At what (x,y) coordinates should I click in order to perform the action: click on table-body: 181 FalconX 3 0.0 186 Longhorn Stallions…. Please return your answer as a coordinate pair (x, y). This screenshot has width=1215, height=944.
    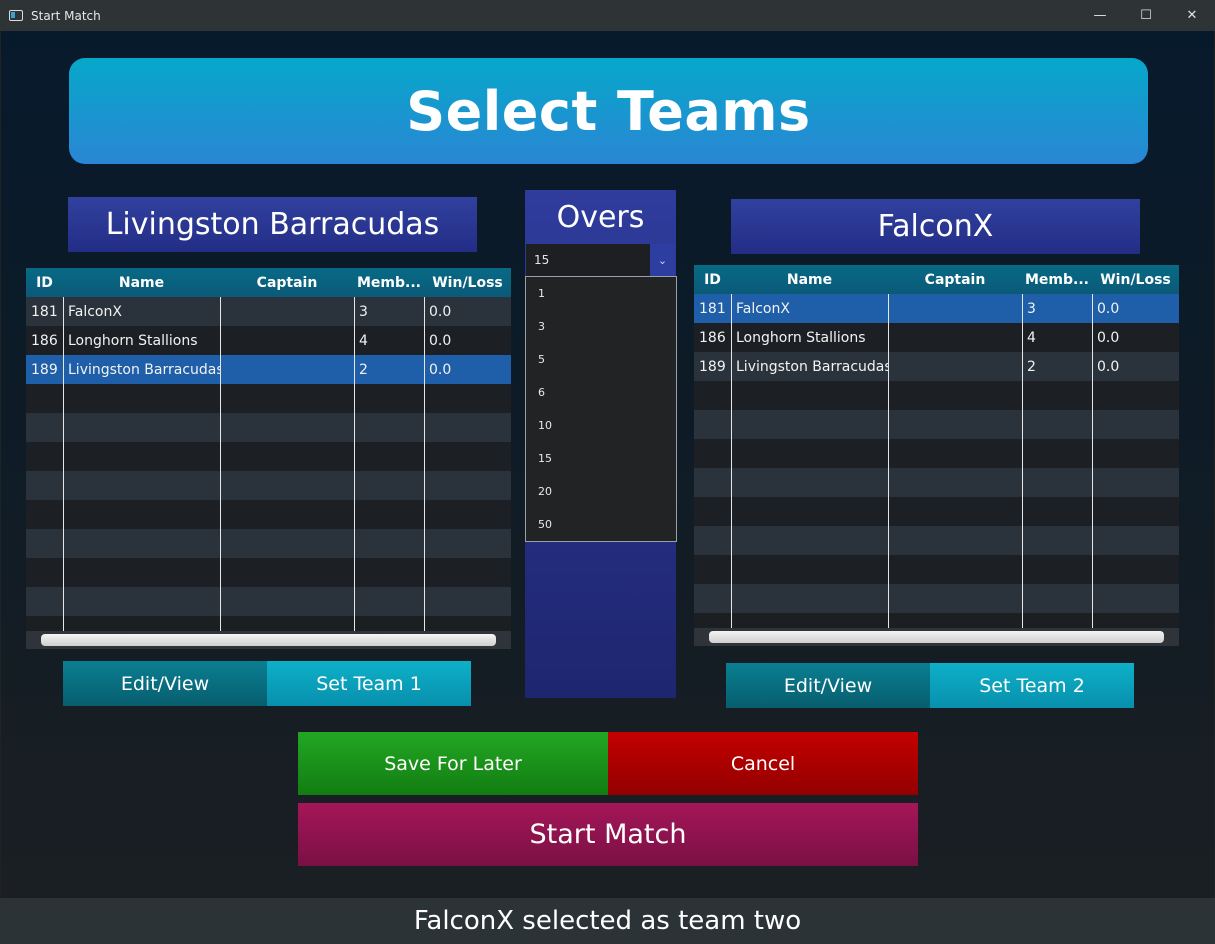
    Looking at the image, I should click on (268, 456).